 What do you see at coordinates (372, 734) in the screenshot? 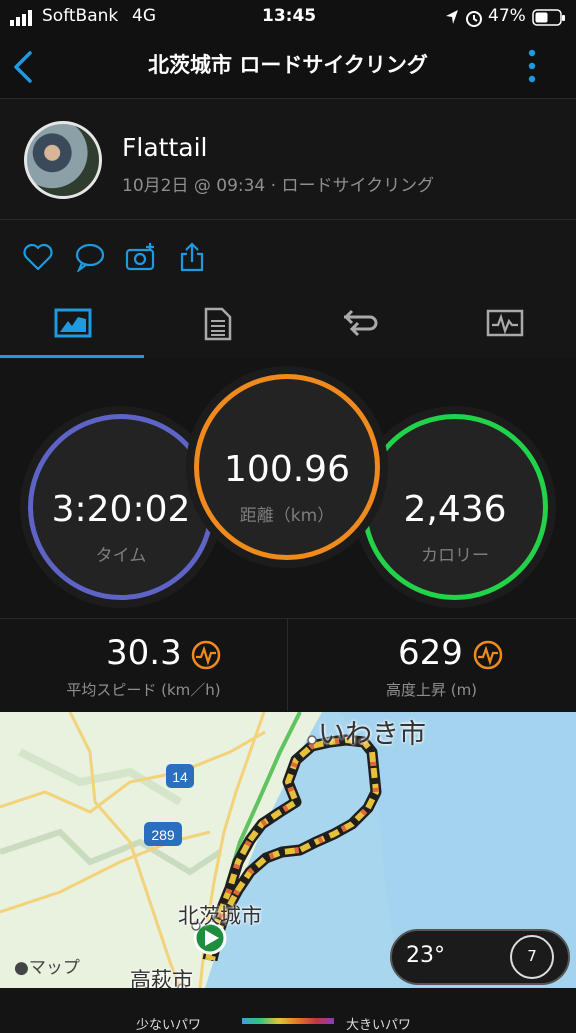
I see `city-label-iwaki: いわき市` at bounding box center [372, 734].